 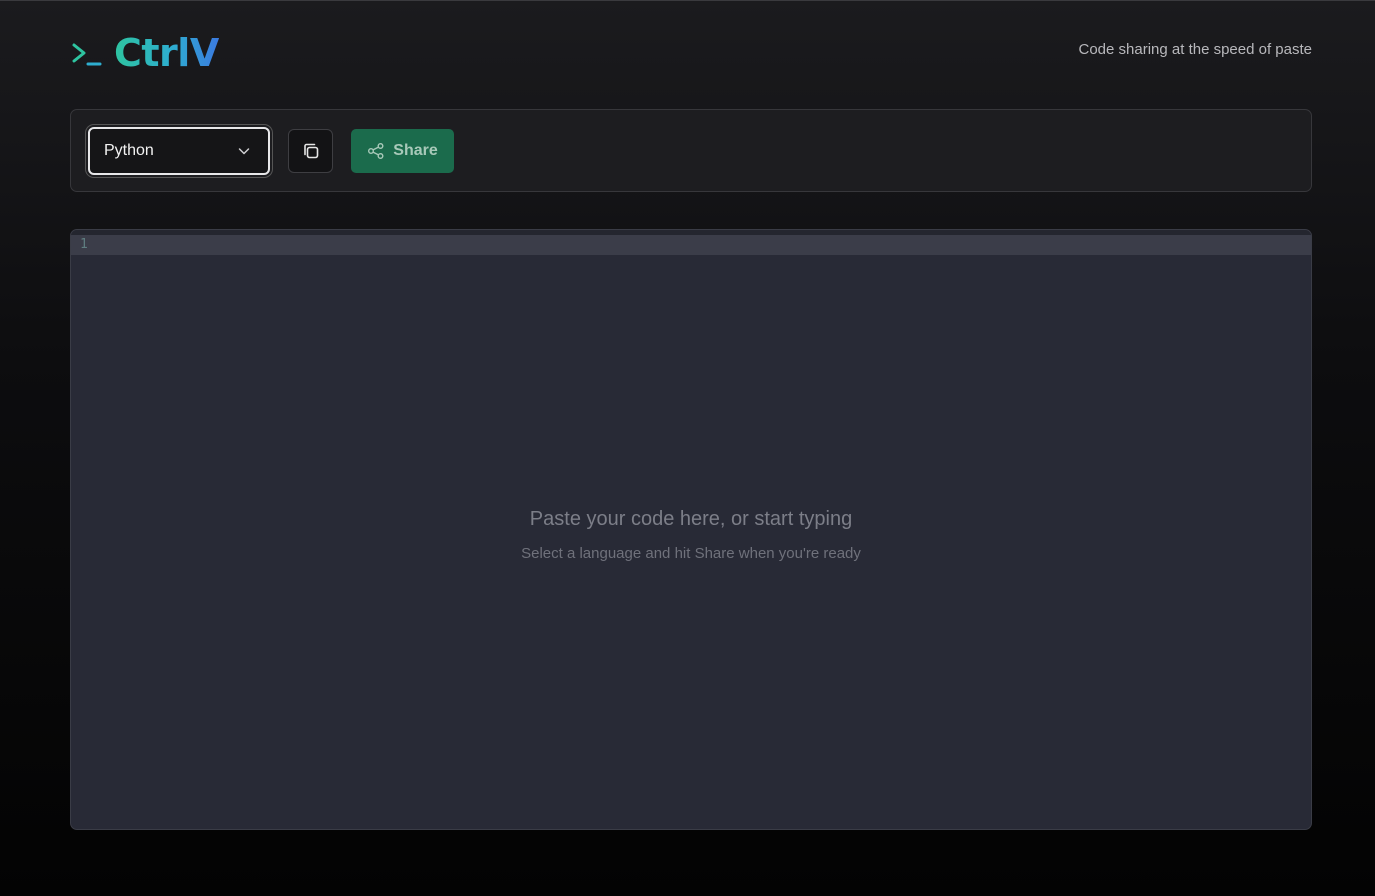 I want to click on copy-button, so click(x=310, y=151).